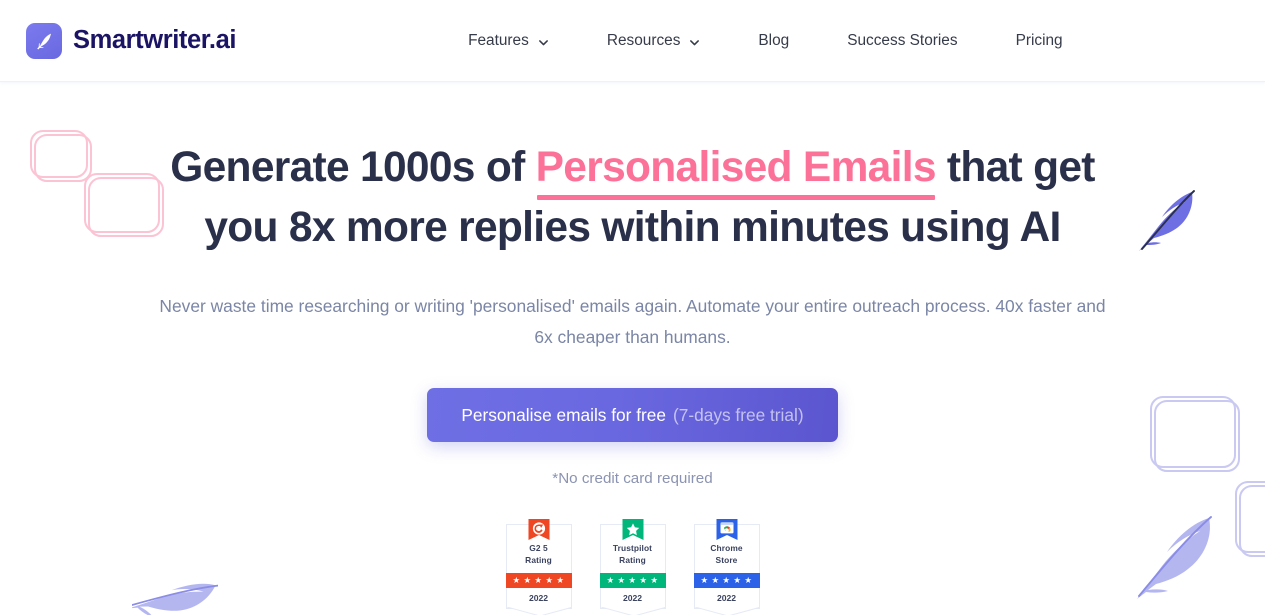 Image resolution: width=1265 pixels, height=615 pixels. I want to click on feather-icon, so click(44, 40).